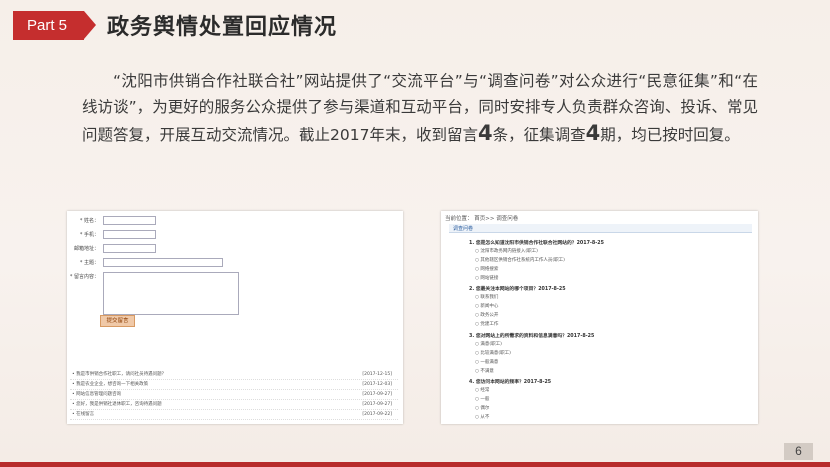 The image size is (830, 467). I want to click on summary-text-2: 条，征集调查, so click(539, 135).